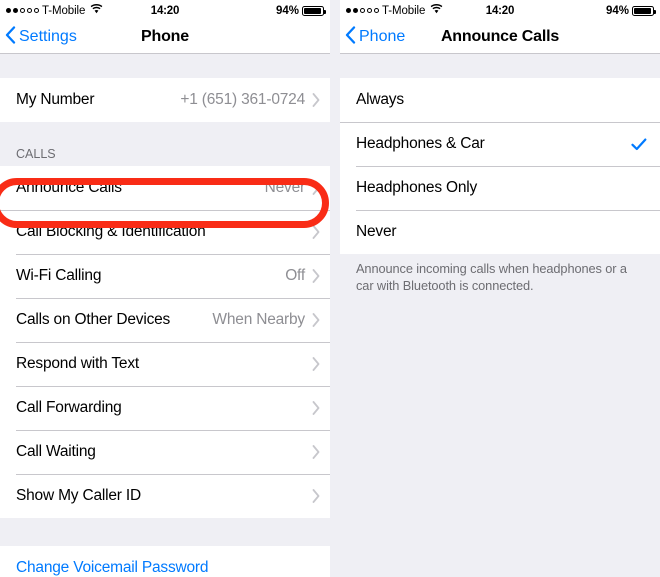 This screenshot has width=660, height=577. Describe the element at coordinates (380, 99) in the screenshot. I see `option-label: Always` at that location.